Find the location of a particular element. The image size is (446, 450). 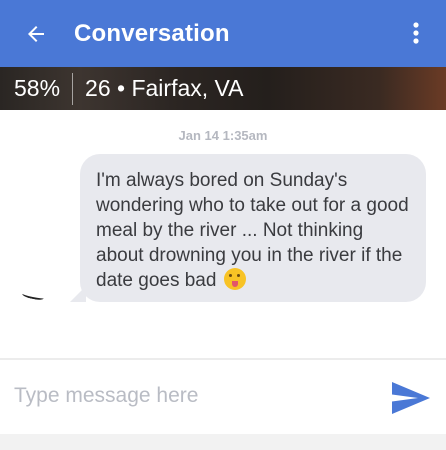

send-button is located at coordinates (411, 398).